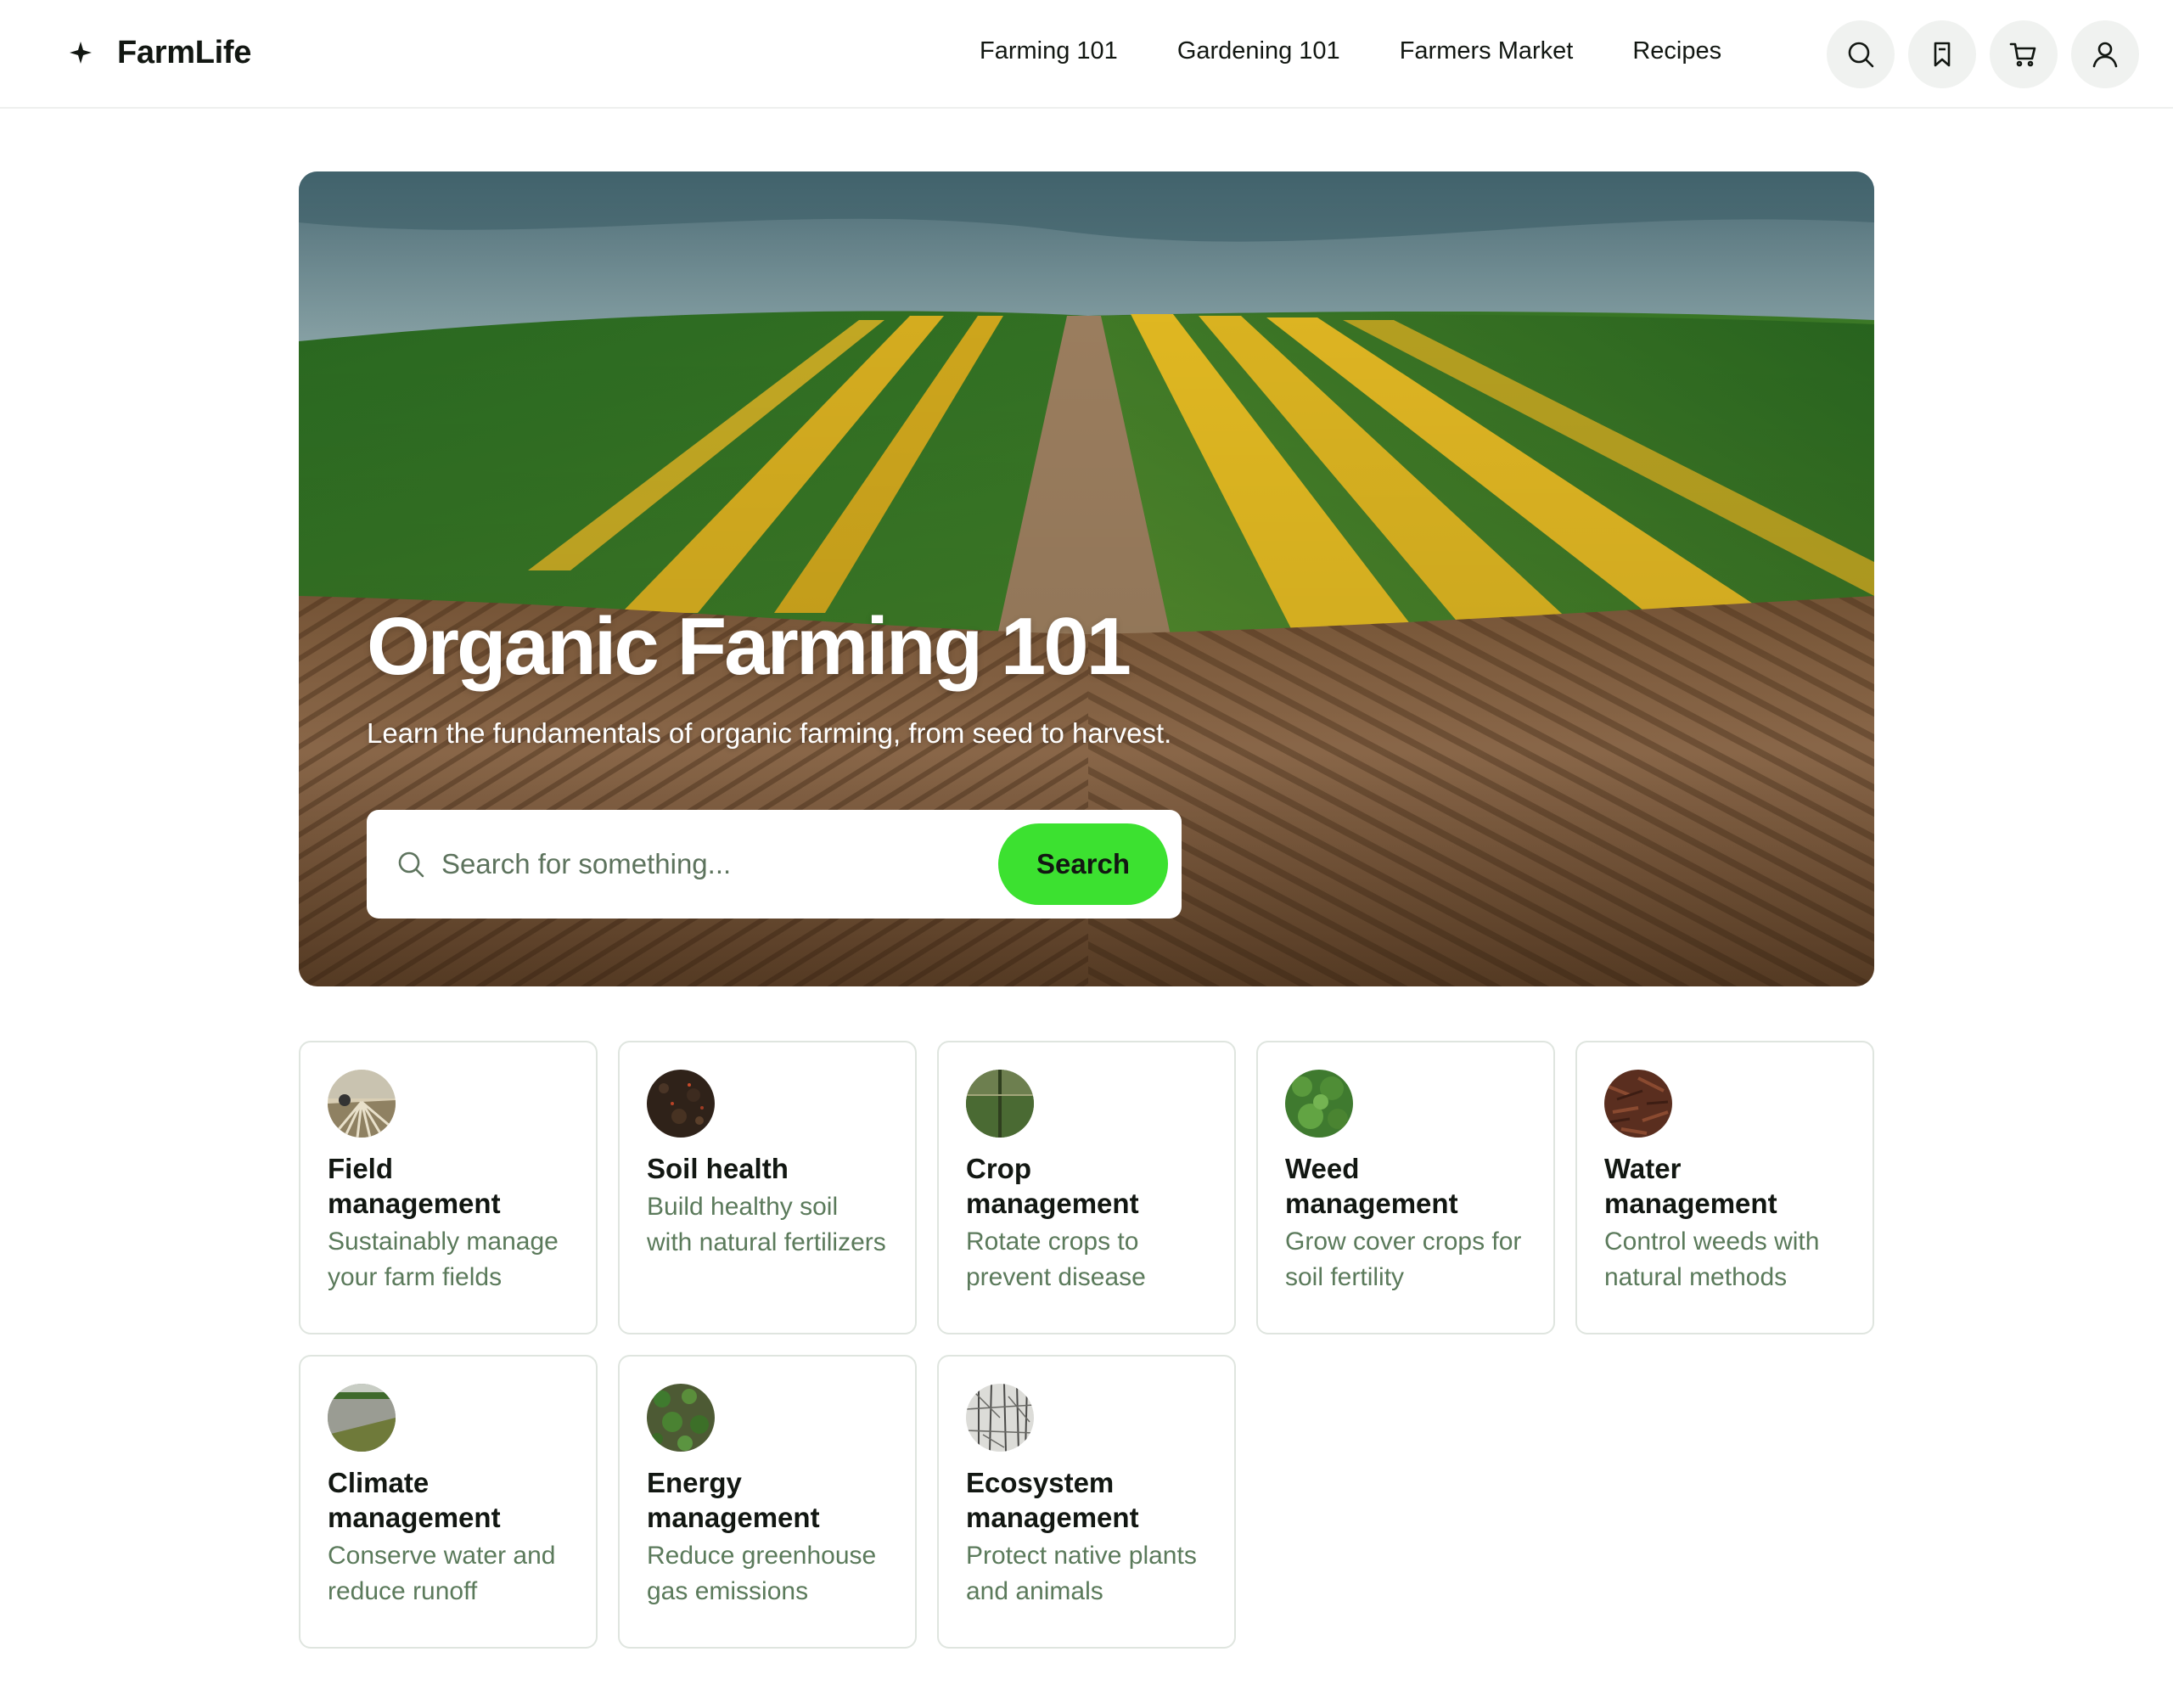 The height and width of the screenshot is (1708, 2173). I want to click on cart-button, so click(2024, 54).